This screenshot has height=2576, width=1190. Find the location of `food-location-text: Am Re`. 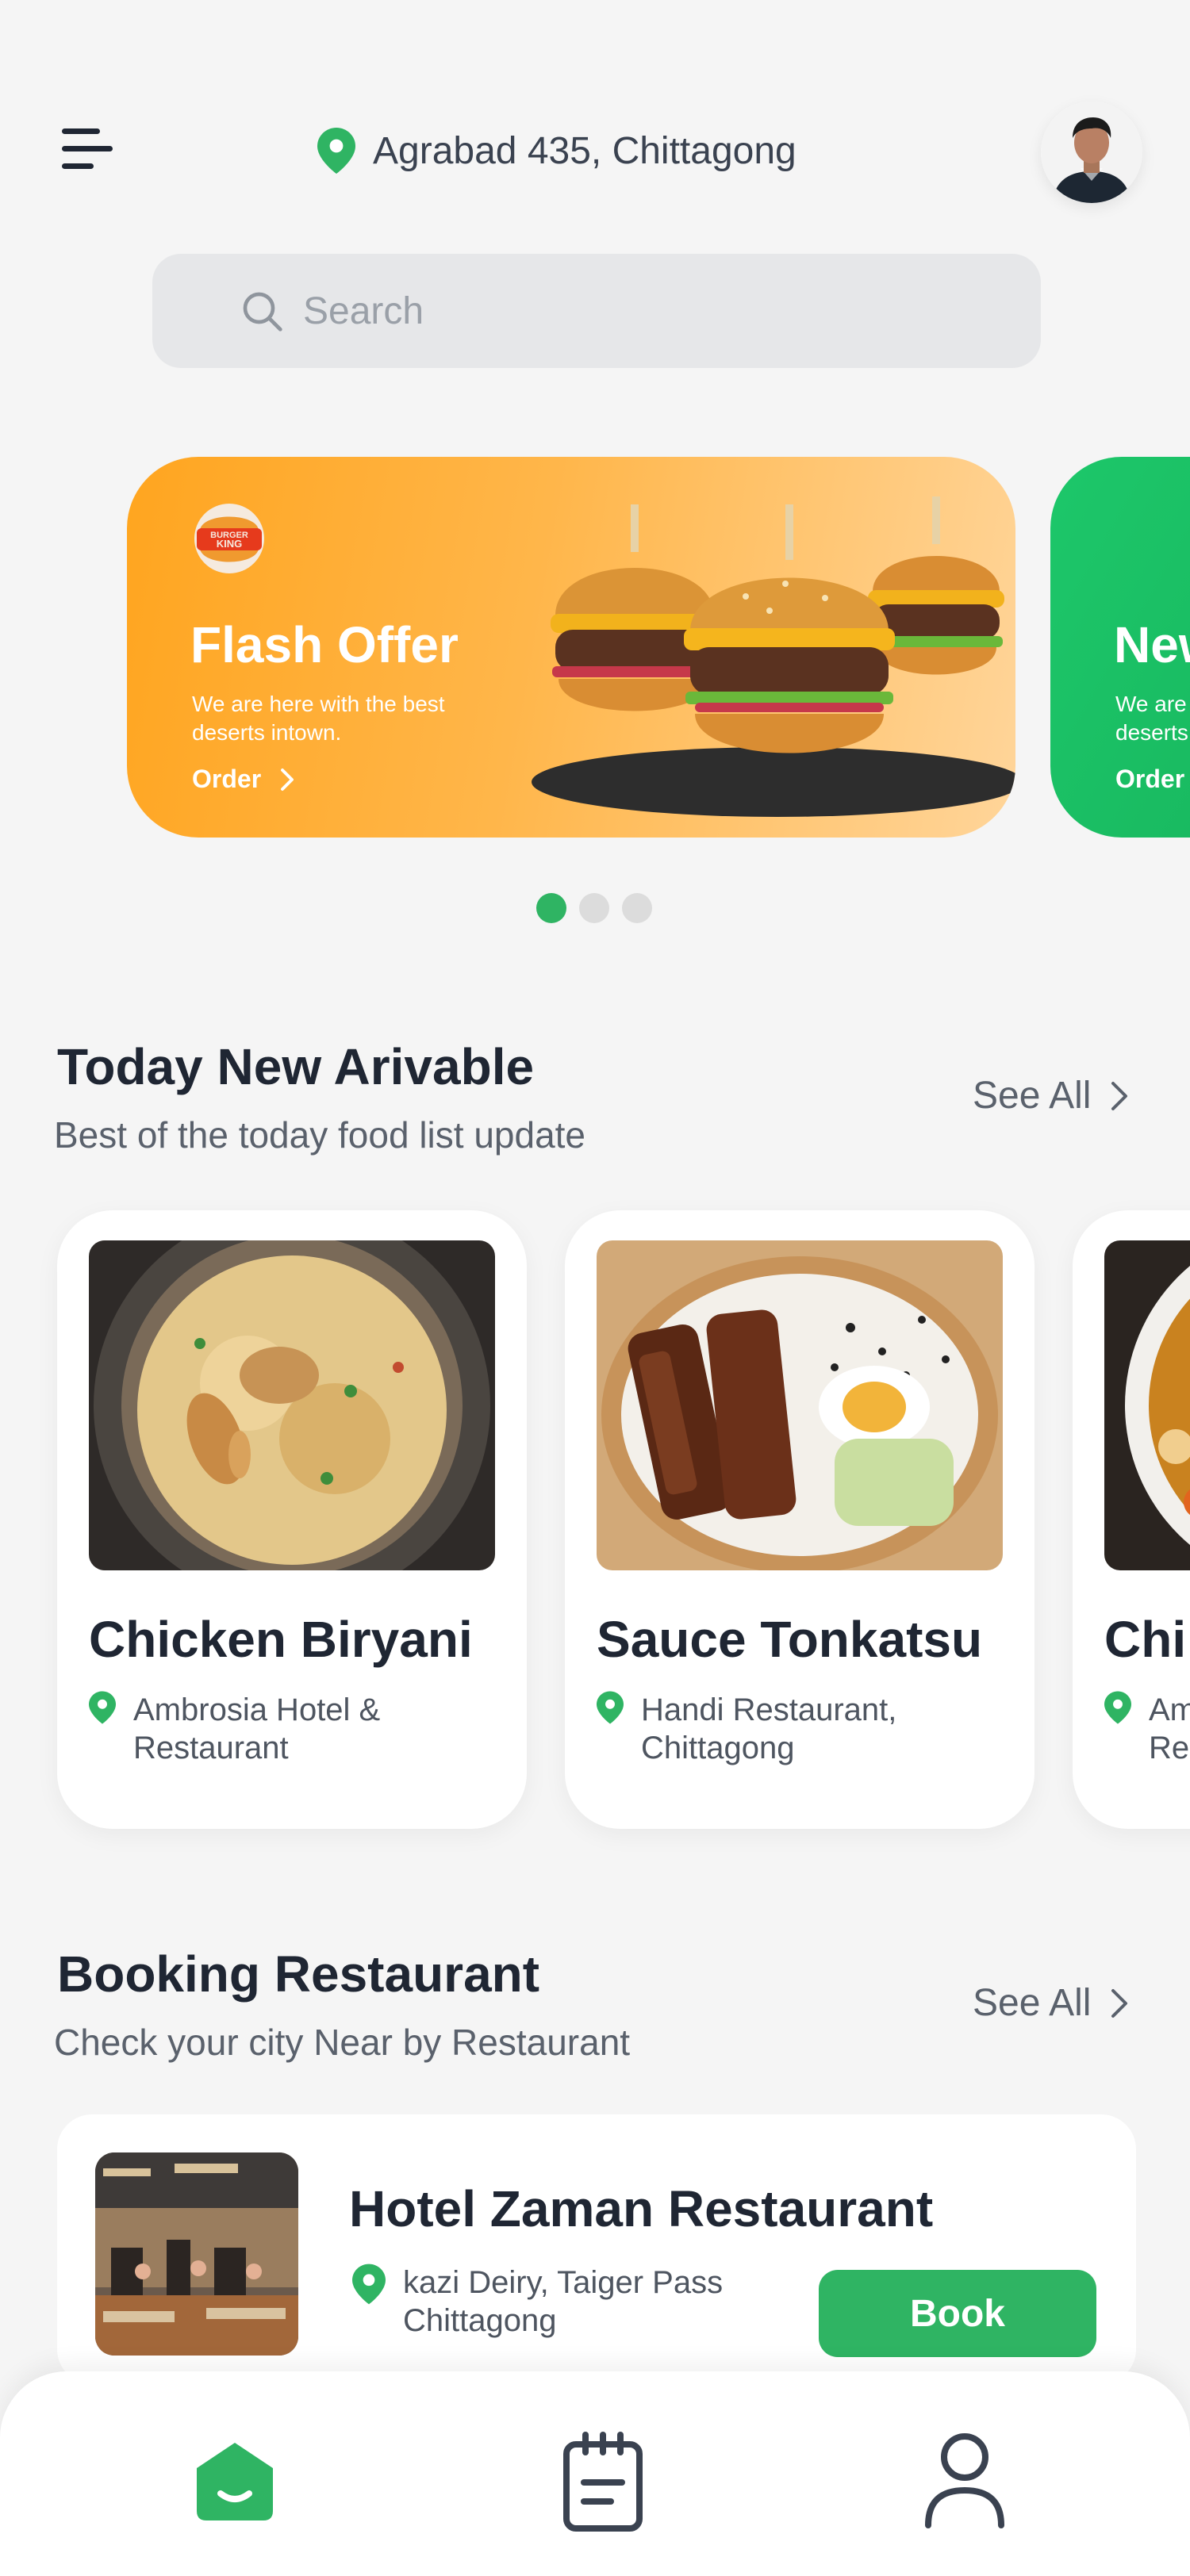

food-location-text: Am Re is located at coordinates (1169, 1729).